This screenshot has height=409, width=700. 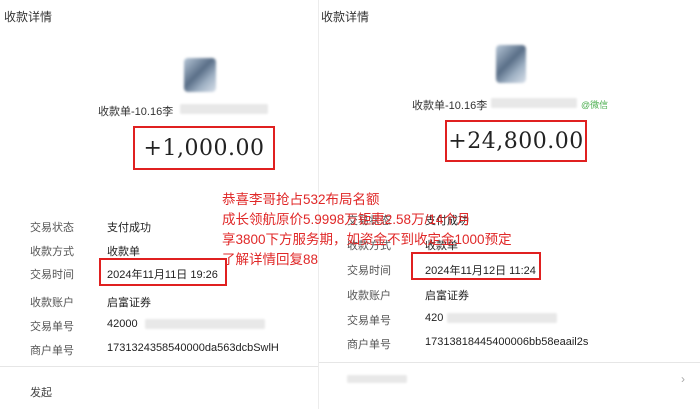 I want to click on overlay-line: 了解详情回复88, so click(x=270, y=259).